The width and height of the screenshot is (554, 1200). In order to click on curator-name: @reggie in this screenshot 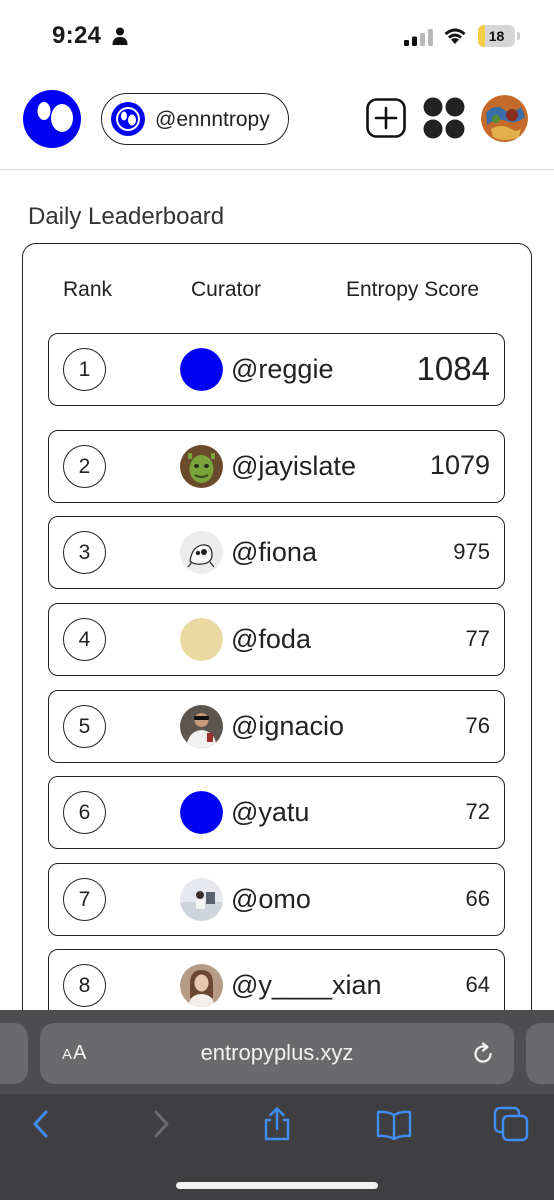, I will do `click(282, 369)`.